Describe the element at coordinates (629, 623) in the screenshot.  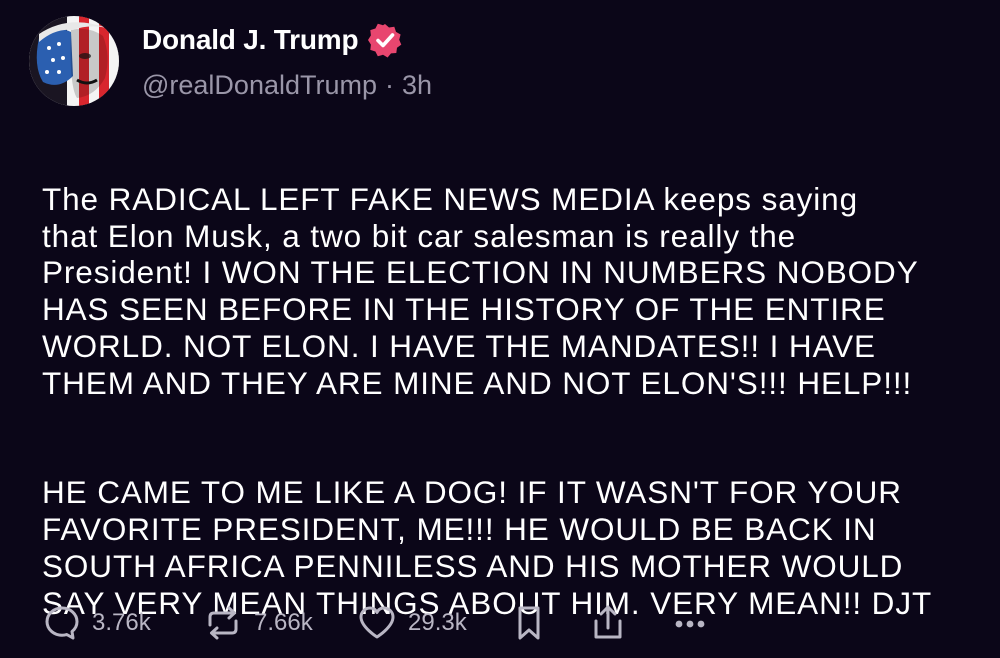
I see `share-button` at that location.